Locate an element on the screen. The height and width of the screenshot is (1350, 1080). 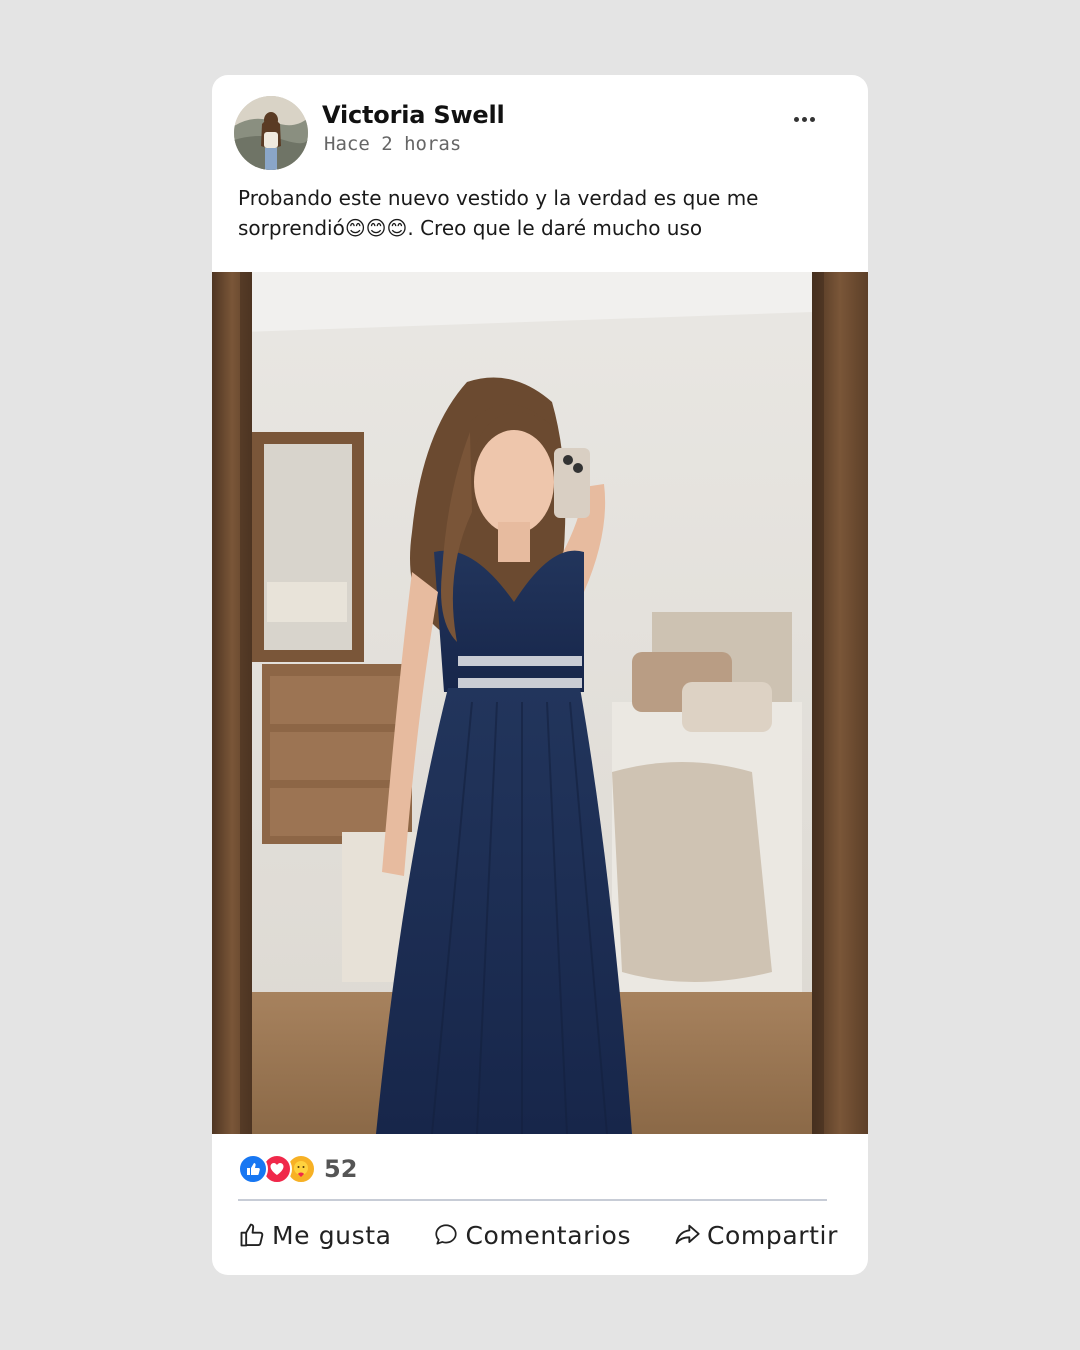
share-button: Compartir is located at coordinates (755, 1235).